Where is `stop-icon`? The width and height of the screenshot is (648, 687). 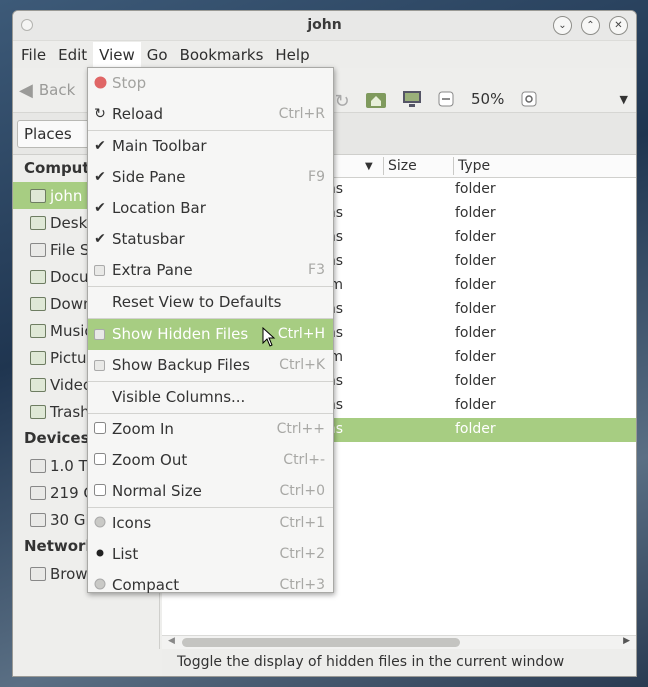 stop-icon is located at coordinates (100, 83).